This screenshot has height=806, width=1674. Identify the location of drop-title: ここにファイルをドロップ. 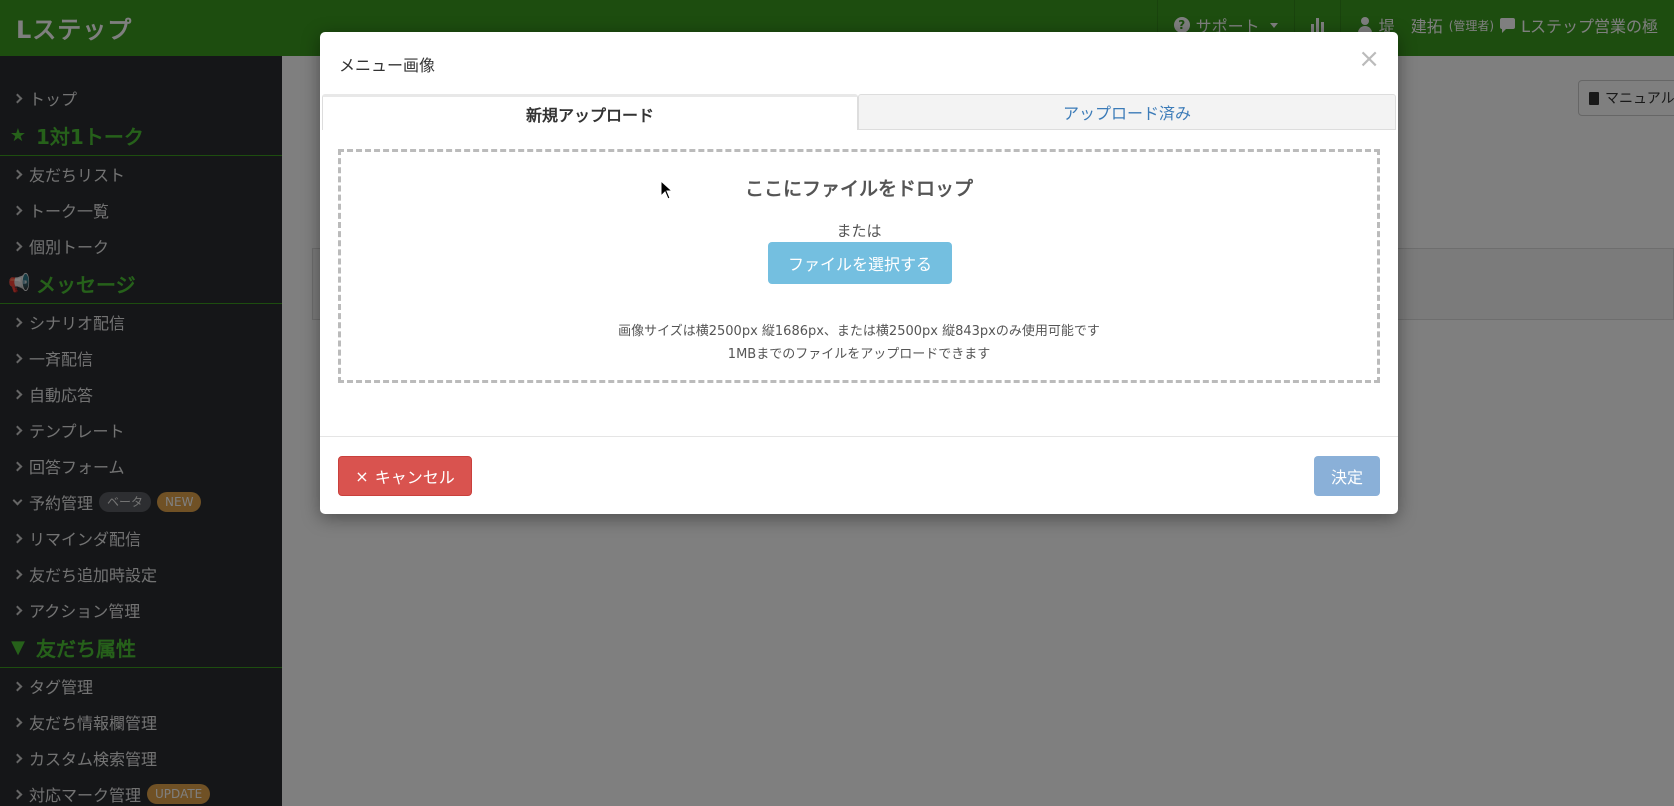
(858, 189).